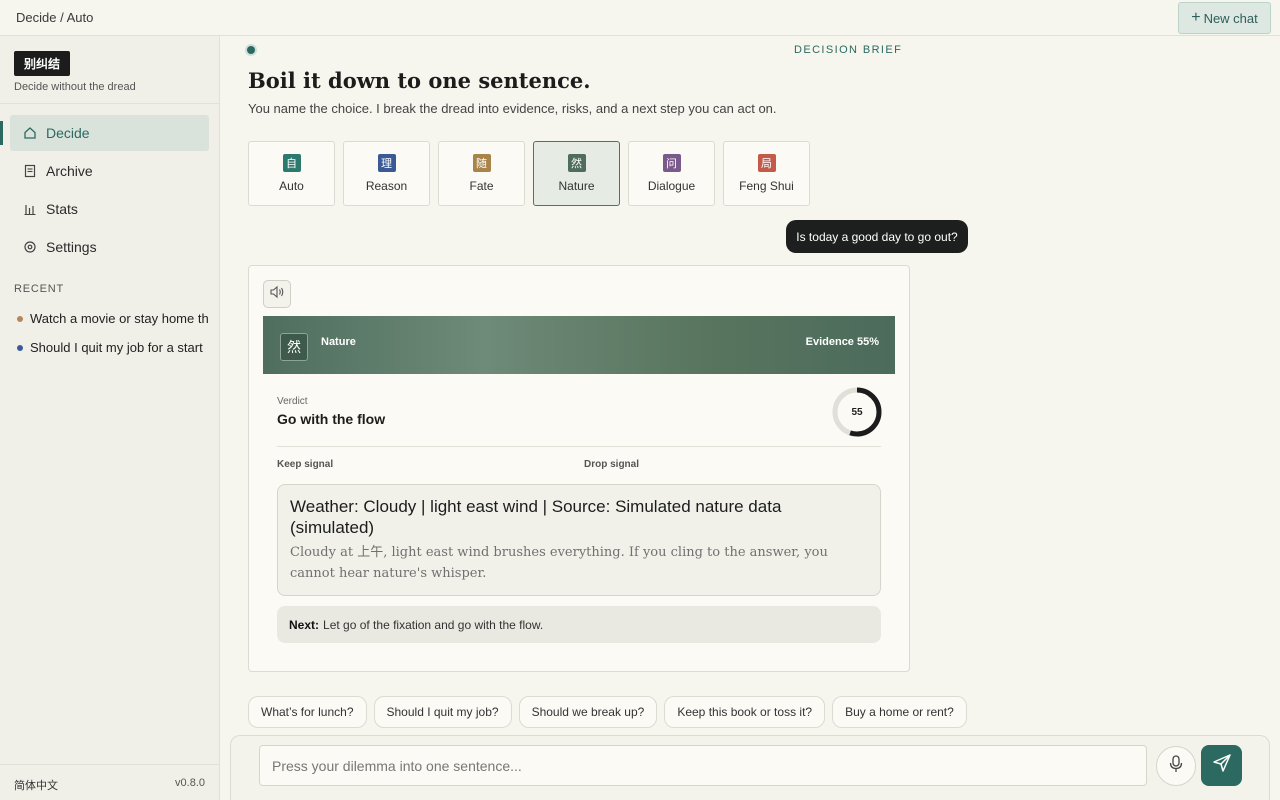 The image size is (1280, 800). I want to click on status-dot, so click(251, 50).